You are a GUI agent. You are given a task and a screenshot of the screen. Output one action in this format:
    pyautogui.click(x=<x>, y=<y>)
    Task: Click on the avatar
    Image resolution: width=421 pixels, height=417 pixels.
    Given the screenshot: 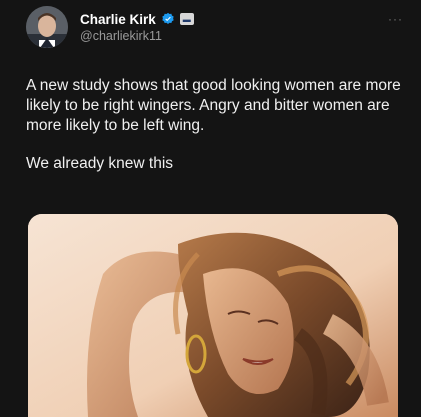 What is the action you would take?
    pyautogui.click(x=47, y=27)
    